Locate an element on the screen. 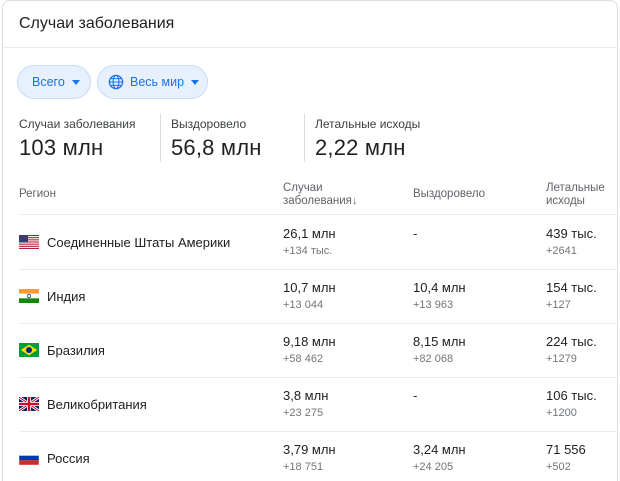 The width and height of the screenshot is (620, 481). uk-flag-icon is located at coordinates (29, 404).